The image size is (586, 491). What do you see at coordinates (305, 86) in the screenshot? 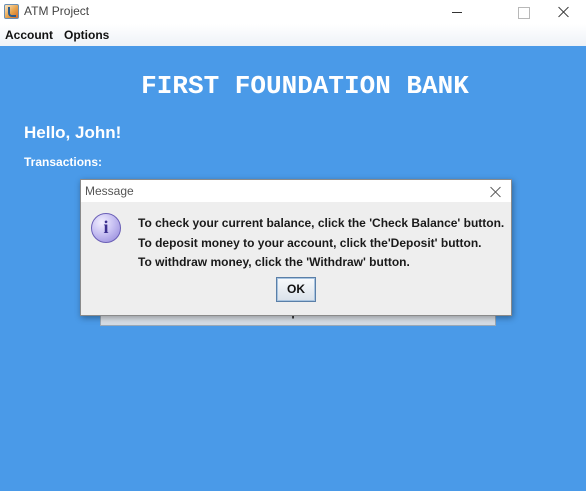
I see `bank-title: FIRST FOUNDATION BANK` at bounding box center [305, 86].